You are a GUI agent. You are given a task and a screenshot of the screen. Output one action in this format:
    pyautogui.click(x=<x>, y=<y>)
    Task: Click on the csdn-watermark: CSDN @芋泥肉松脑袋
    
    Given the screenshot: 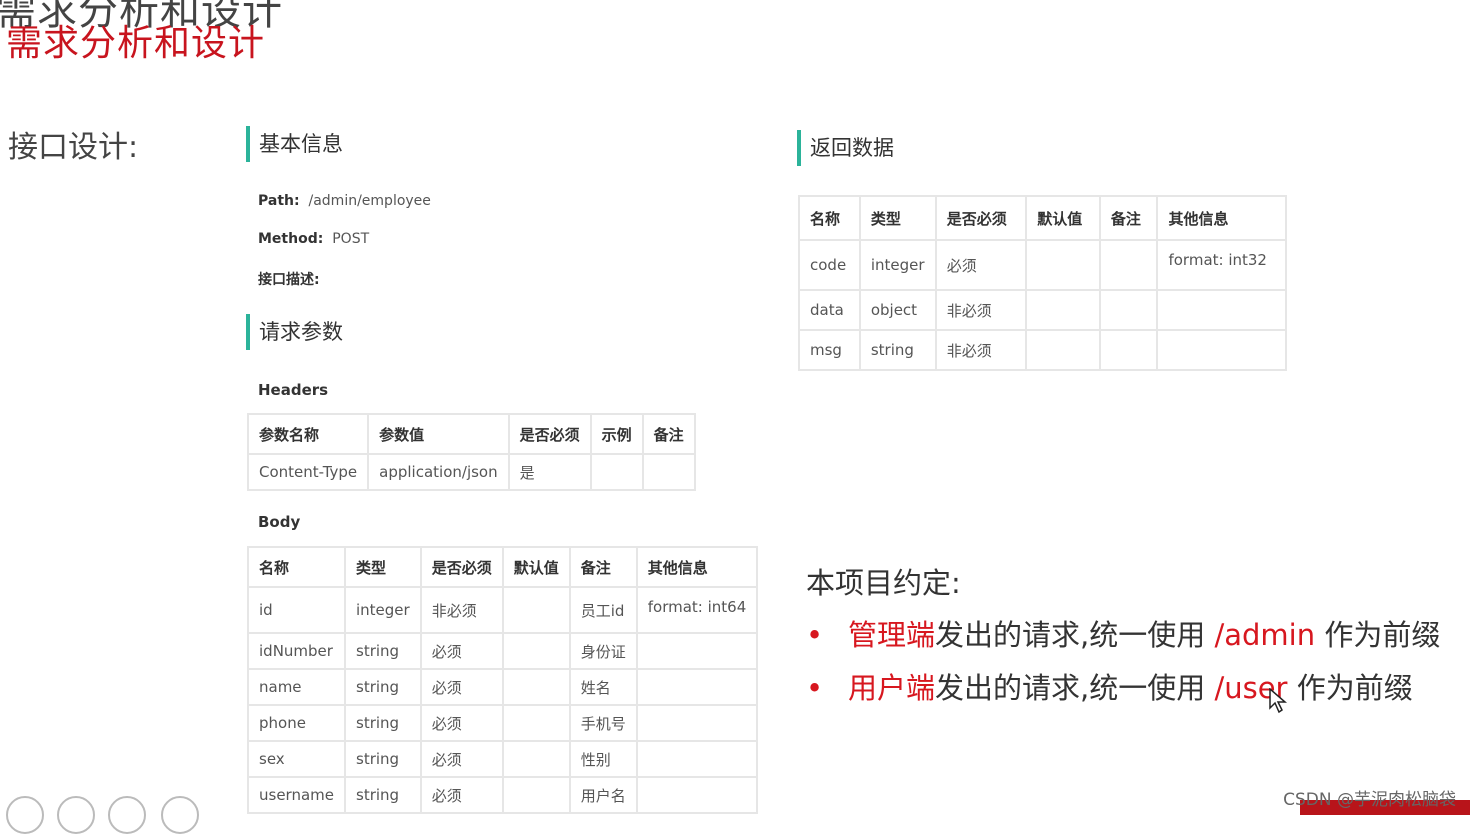 What is the action you would take?
    pyautogui.click(x=1369, y=800)
    